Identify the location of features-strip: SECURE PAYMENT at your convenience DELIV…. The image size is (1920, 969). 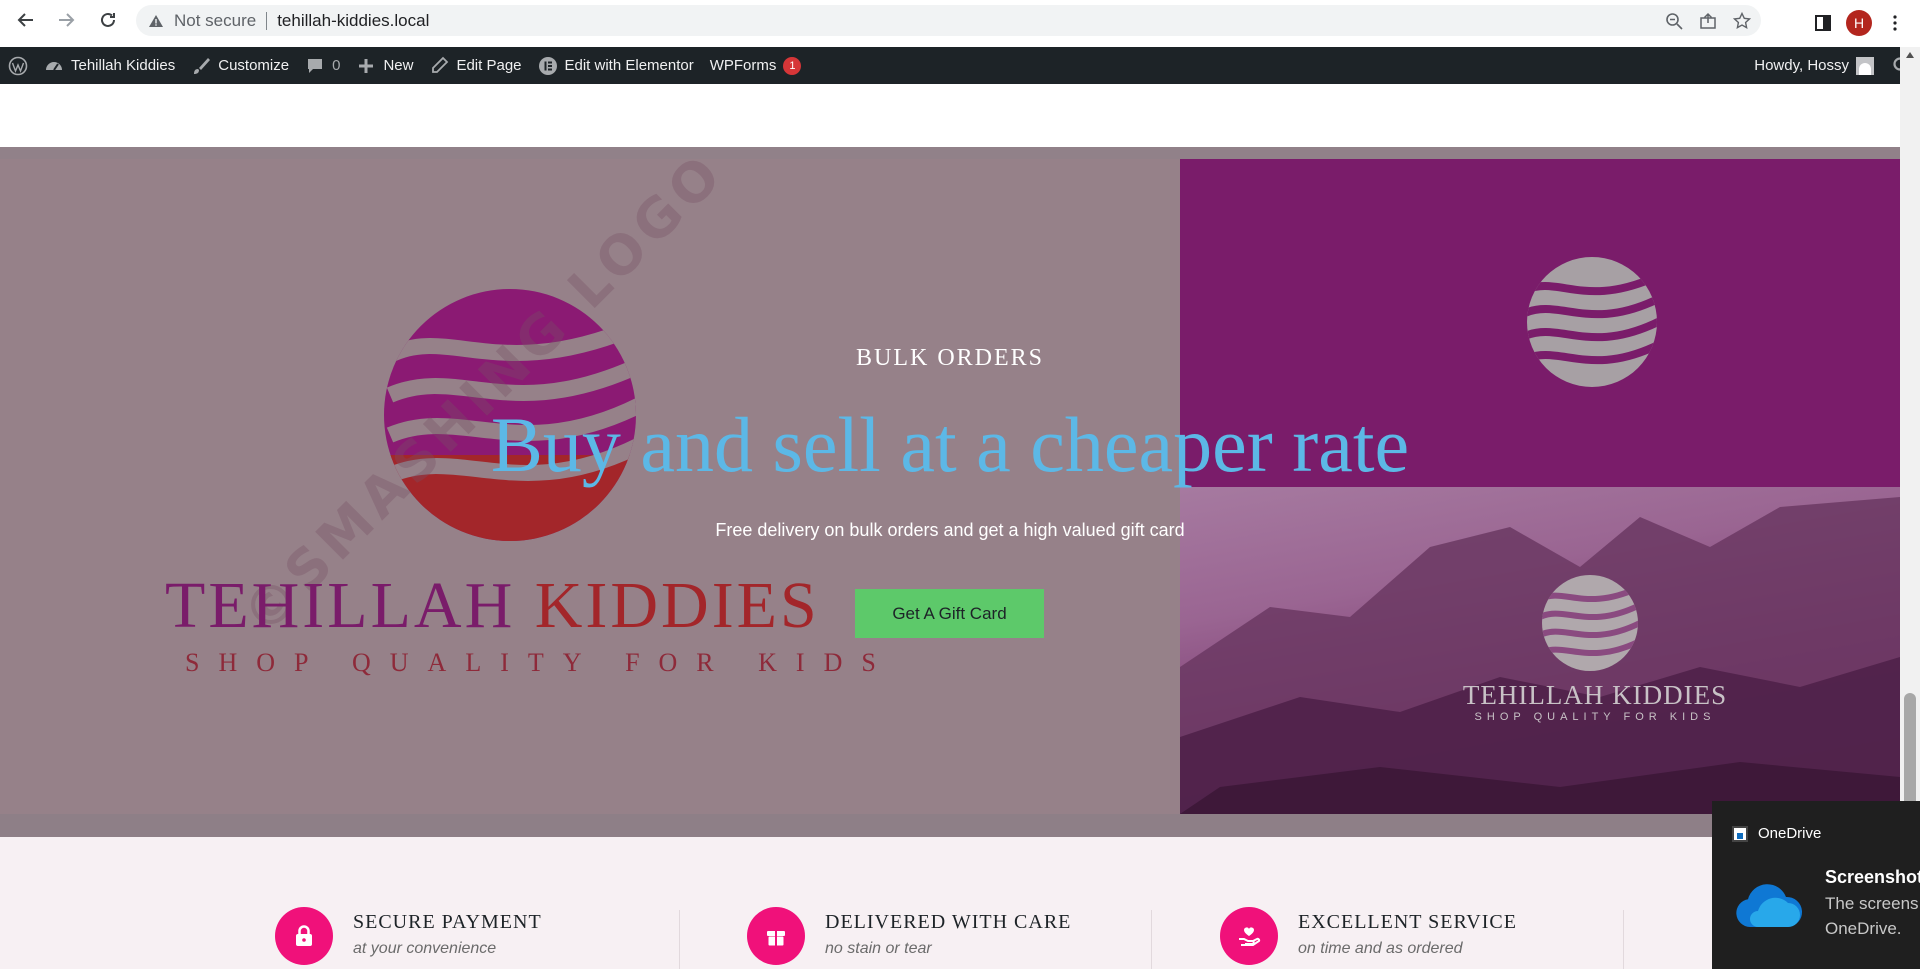
(950, 903).